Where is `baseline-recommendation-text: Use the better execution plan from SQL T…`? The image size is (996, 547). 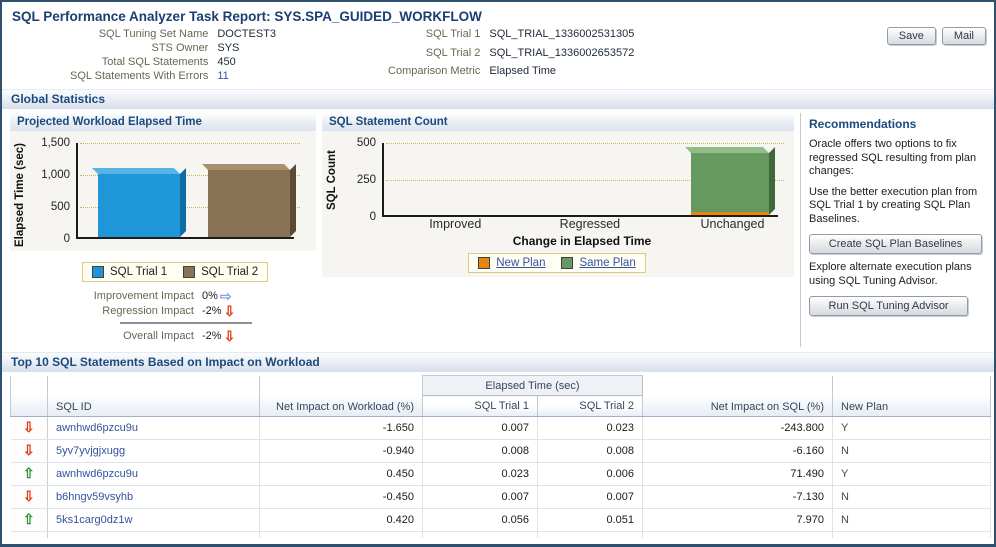 baseline-recommendation-text: Use the better execution plan from SQL T… is located at coordinates (893, 205).